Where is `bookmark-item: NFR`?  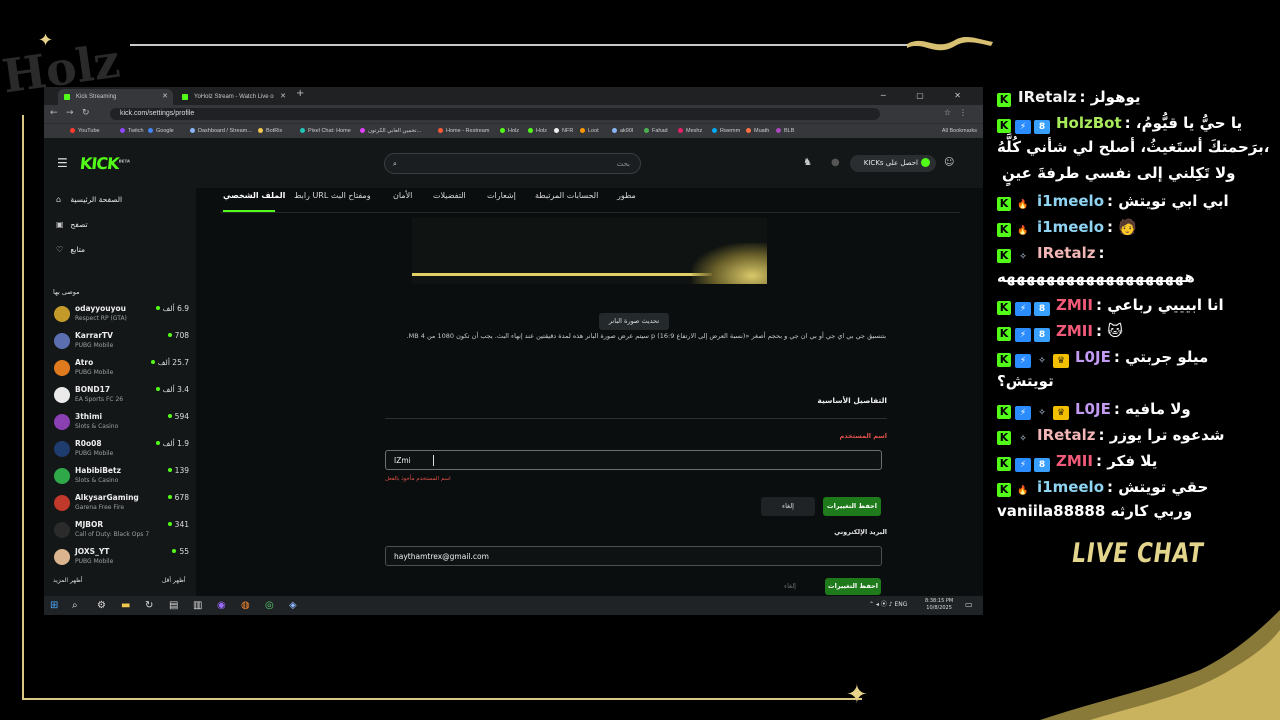 bookmark-item: NFR is located at coordinates (563, 131).